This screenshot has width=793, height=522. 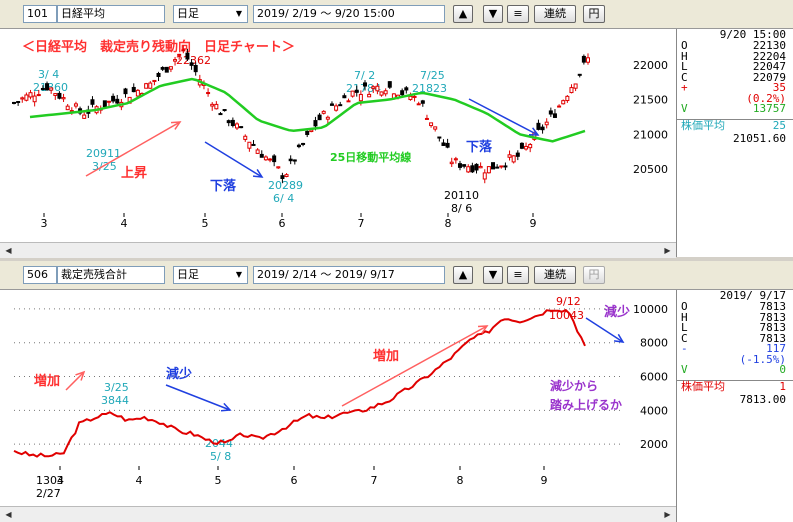 What do you see at coordinates (338, 250) in the screenshot?
I see `nikkei-scrollbar: ◀ ▶` at bounding box center [338, 250].